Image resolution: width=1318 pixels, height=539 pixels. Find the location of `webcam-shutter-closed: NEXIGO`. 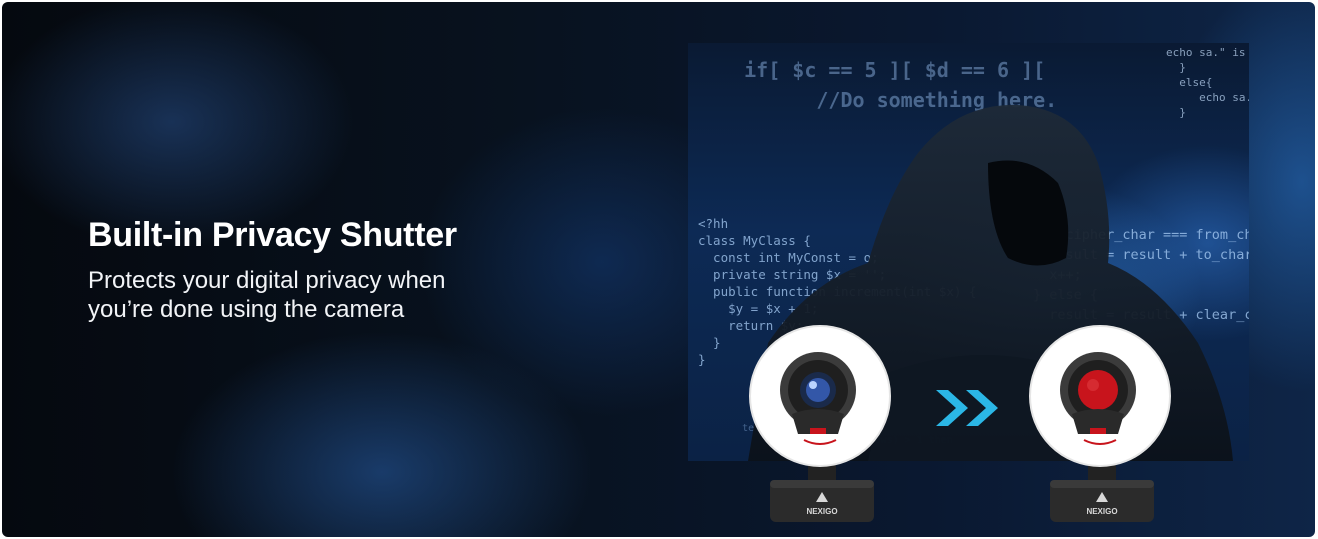

webcam-shutter-closed: NEXIGO is located at coordinates (1100, 423).